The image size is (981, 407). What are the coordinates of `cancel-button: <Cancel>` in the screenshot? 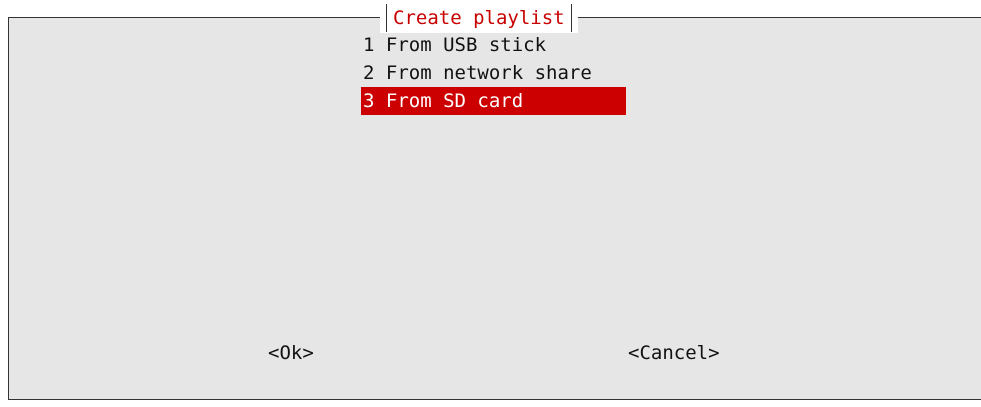 It's located at (674, 353).